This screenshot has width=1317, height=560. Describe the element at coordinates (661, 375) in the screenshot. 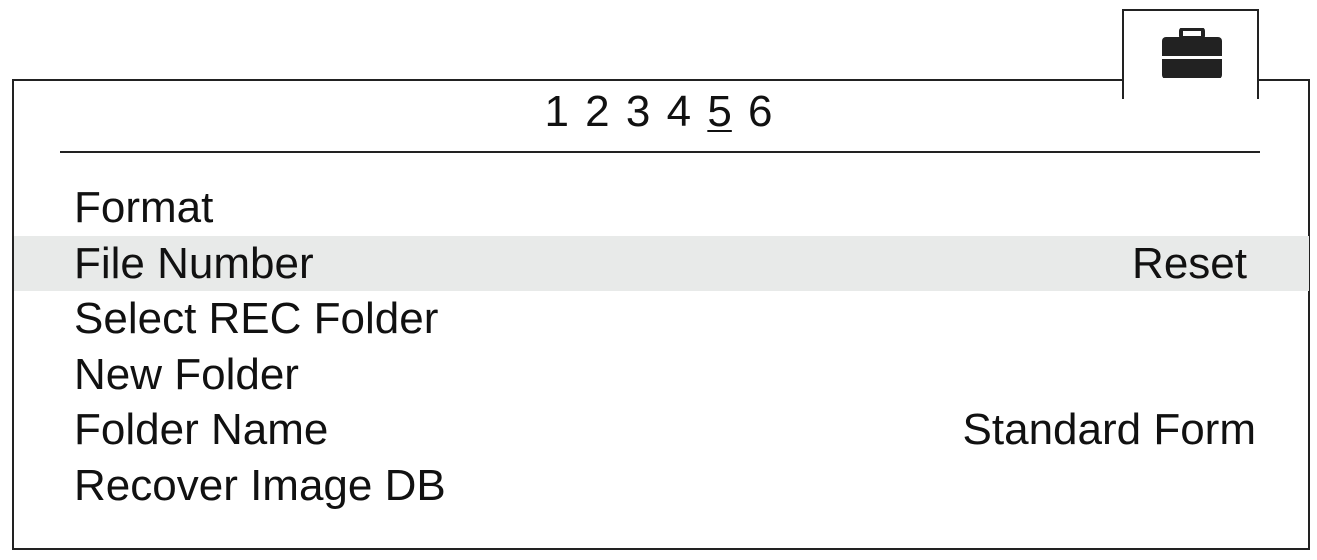

I see `menu-item-new-folder: New Folder` at that location.